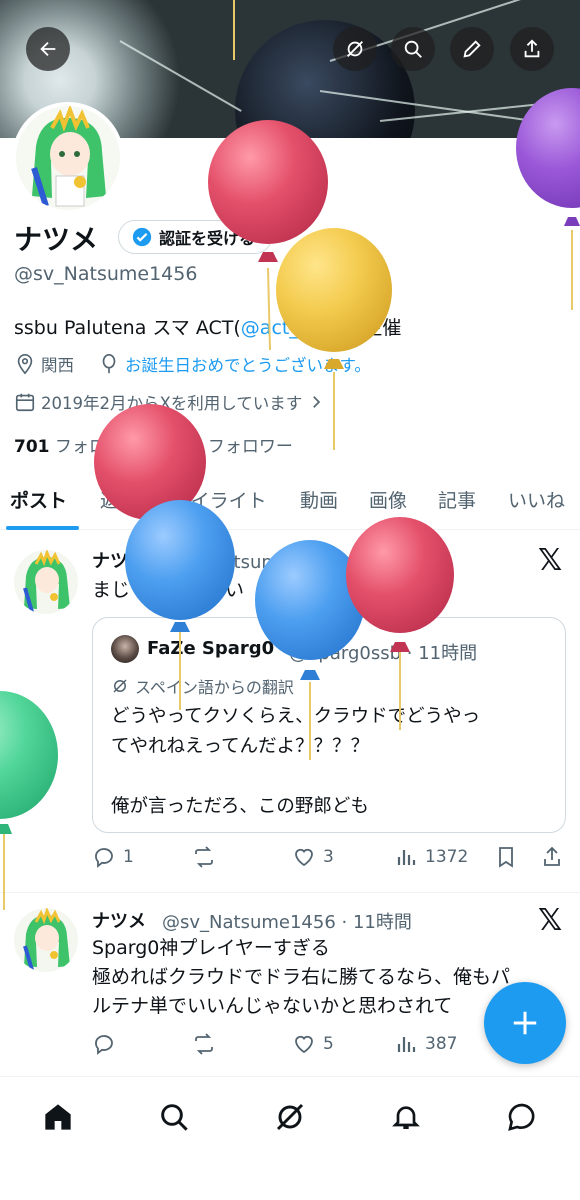 The height and width of the screenshot is (1200, 580). I want to click on share-button, so click(532, 49).